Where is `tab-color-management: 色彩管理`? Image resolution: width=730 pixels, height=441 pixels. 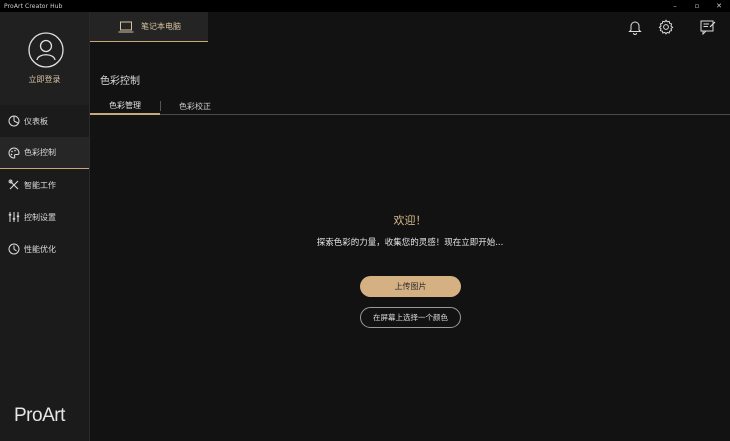
tab-color-management: 色彩管理 is located at coordinates (125, 106).